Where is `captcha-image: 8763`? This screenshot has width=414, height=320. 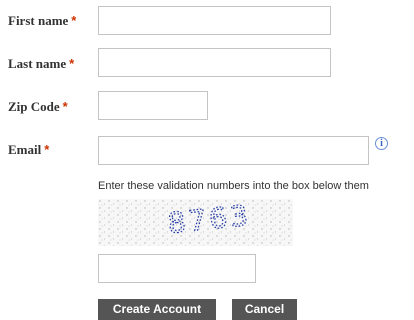
captcha-image: 8763 is located at coordinates (195, 222).